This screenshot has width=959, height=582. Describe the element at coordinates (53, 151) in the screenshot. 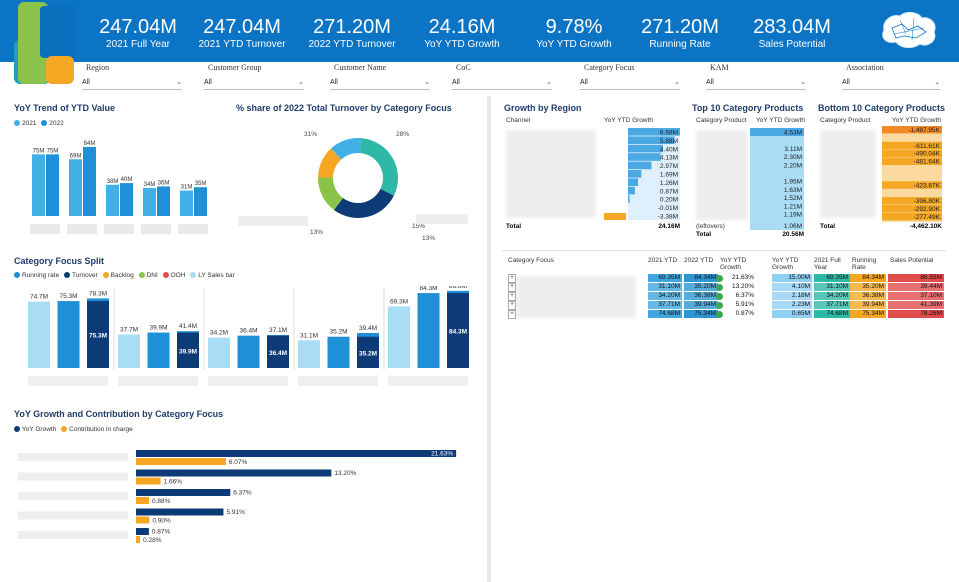

I see `yoy-bar-label: 75M` at that location.